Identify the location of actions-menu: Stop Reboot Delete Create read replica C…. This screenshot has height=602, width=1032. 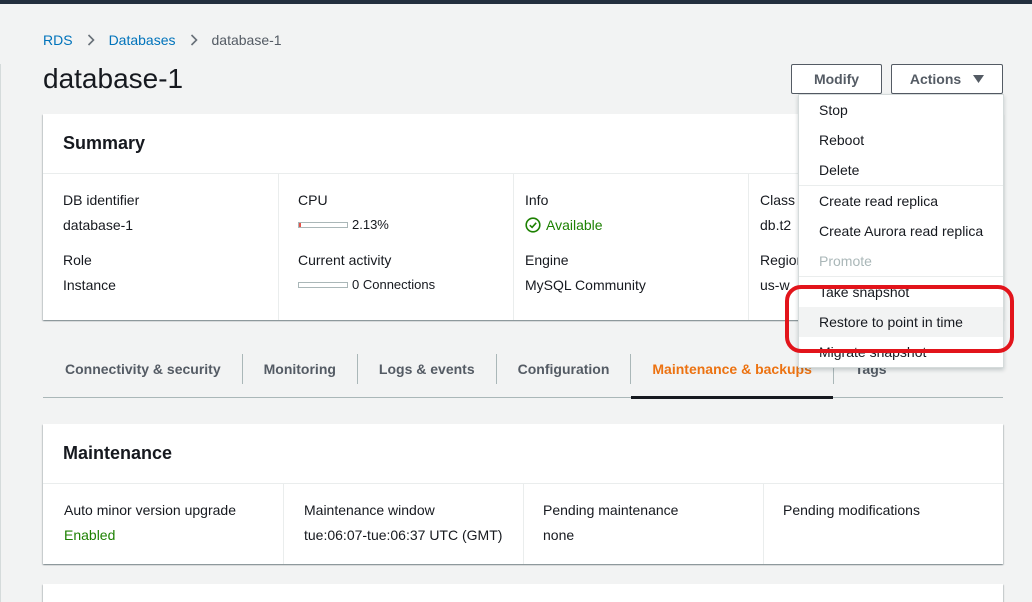
(901, 231).